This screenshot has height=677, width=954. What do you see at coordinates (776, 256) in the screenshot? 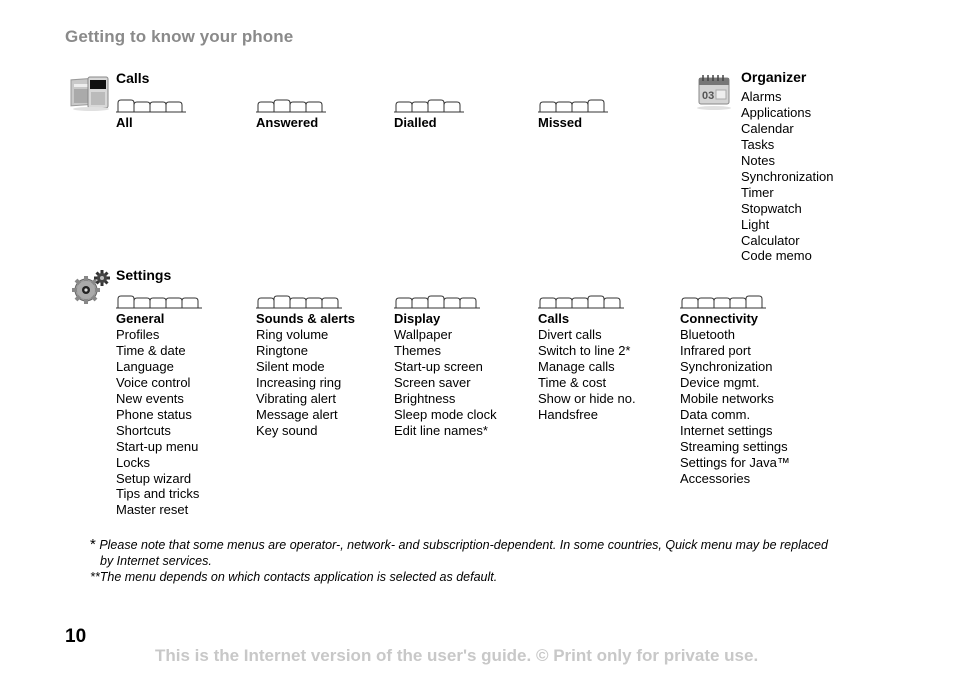
I see `menu-item: Code memo` at bounding box center [776, 256].